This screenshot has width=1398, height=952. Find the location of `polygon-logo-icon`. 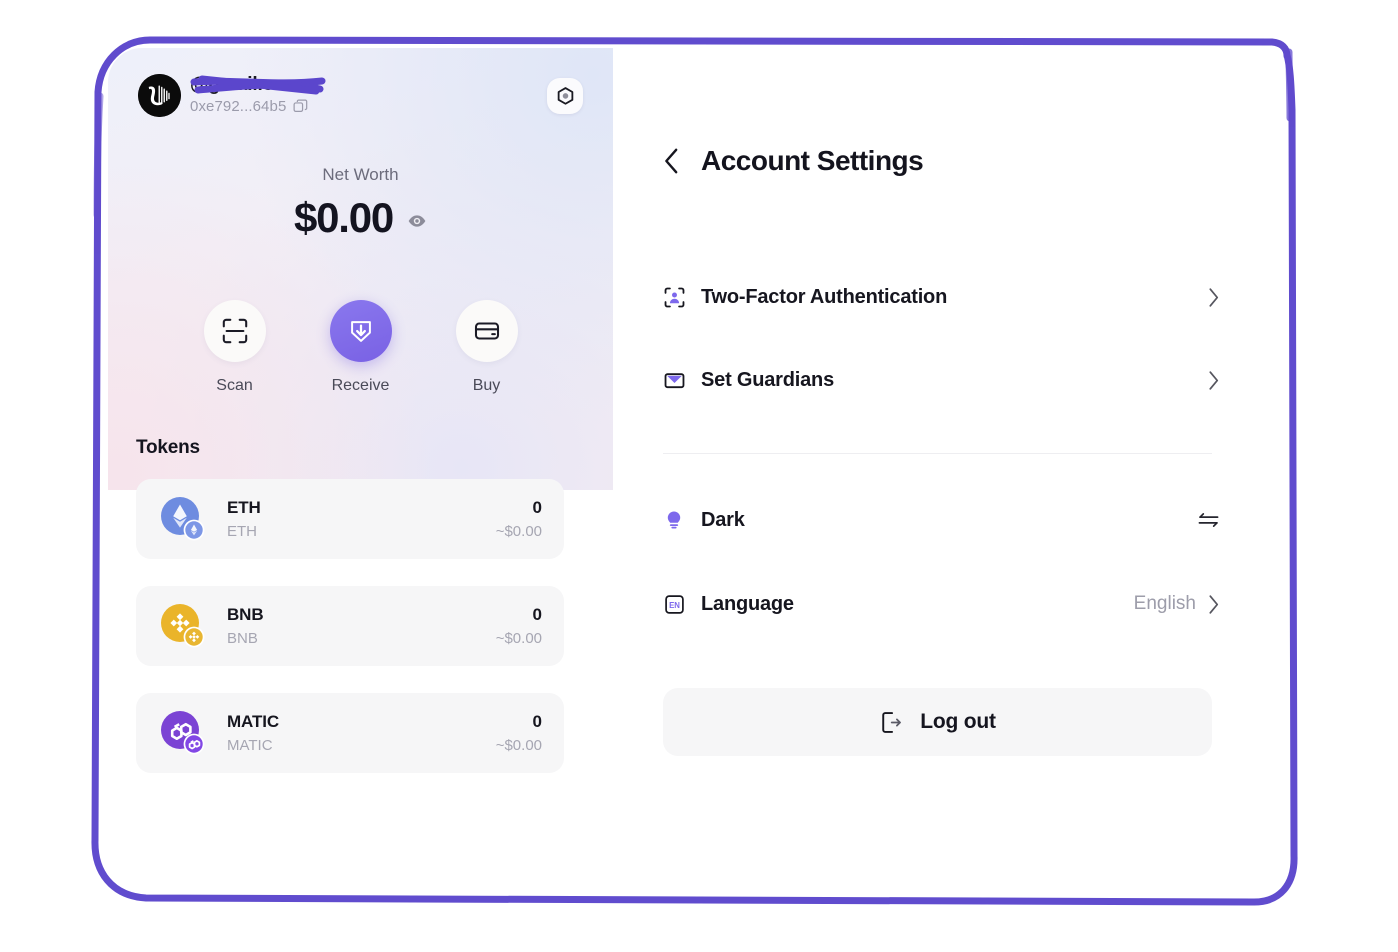

polygon-logo-icon is located at coordinates (183, 733).